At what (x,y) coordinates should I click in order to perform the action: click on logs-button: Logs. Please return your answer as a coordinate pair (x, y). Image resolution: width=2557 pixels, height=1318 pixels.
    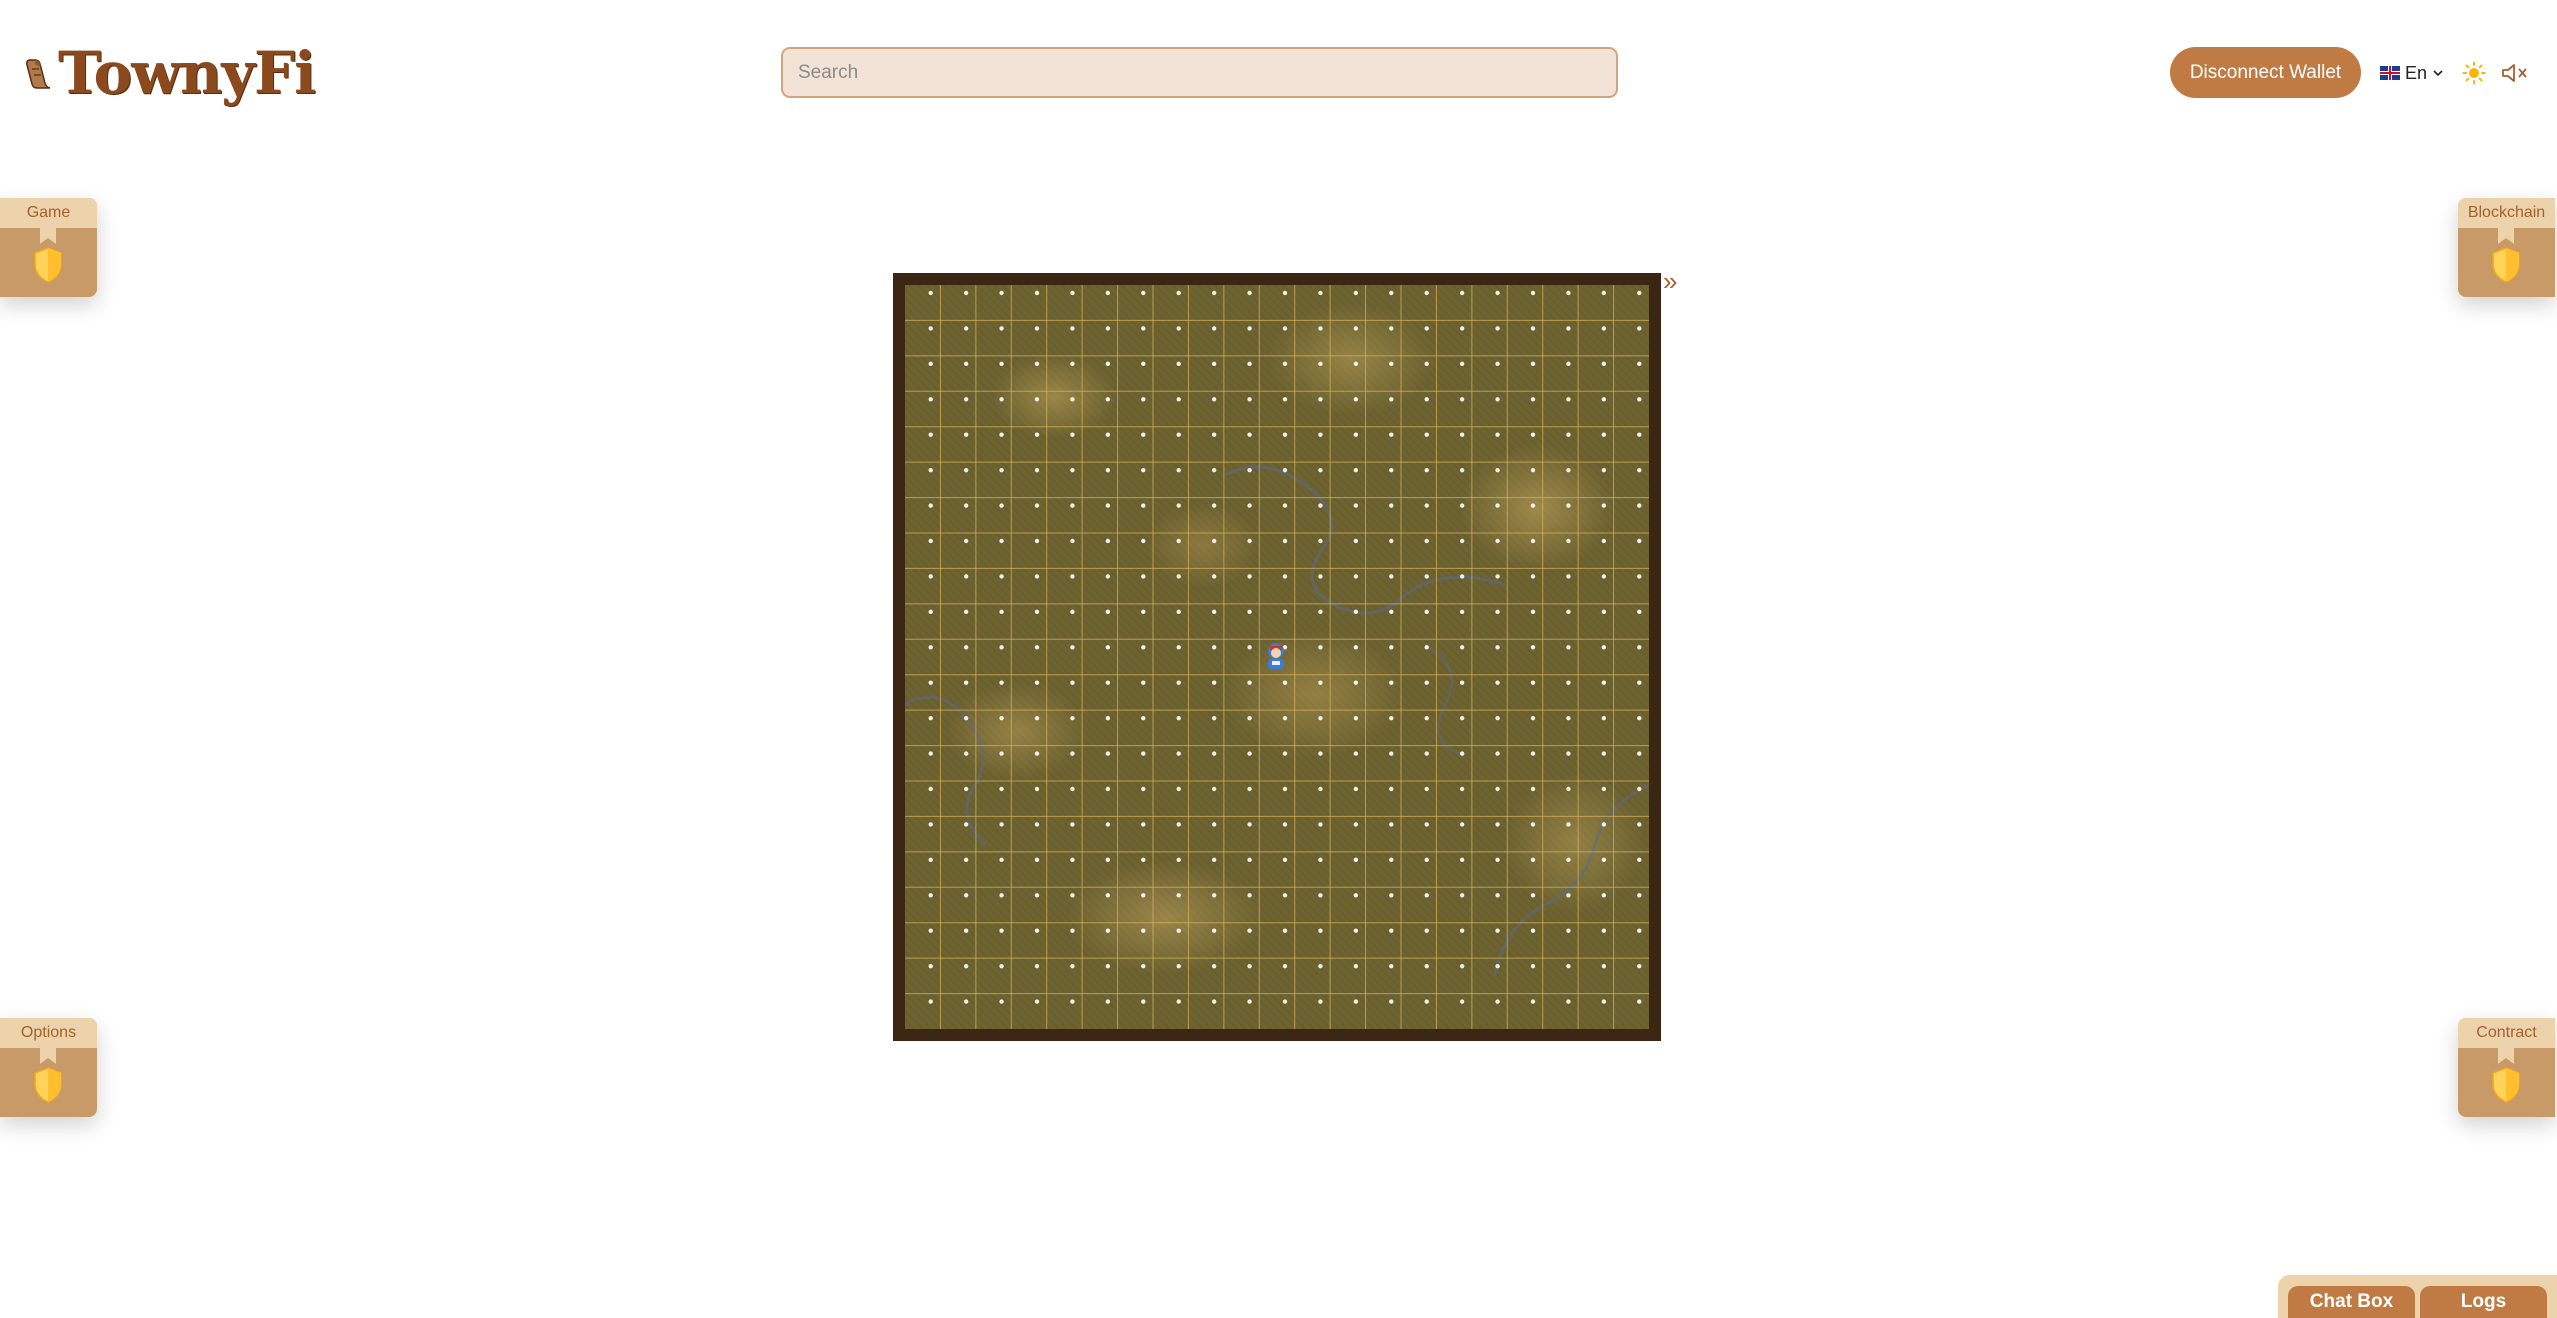
    Looking at the image, I should click on (2483, 1302).